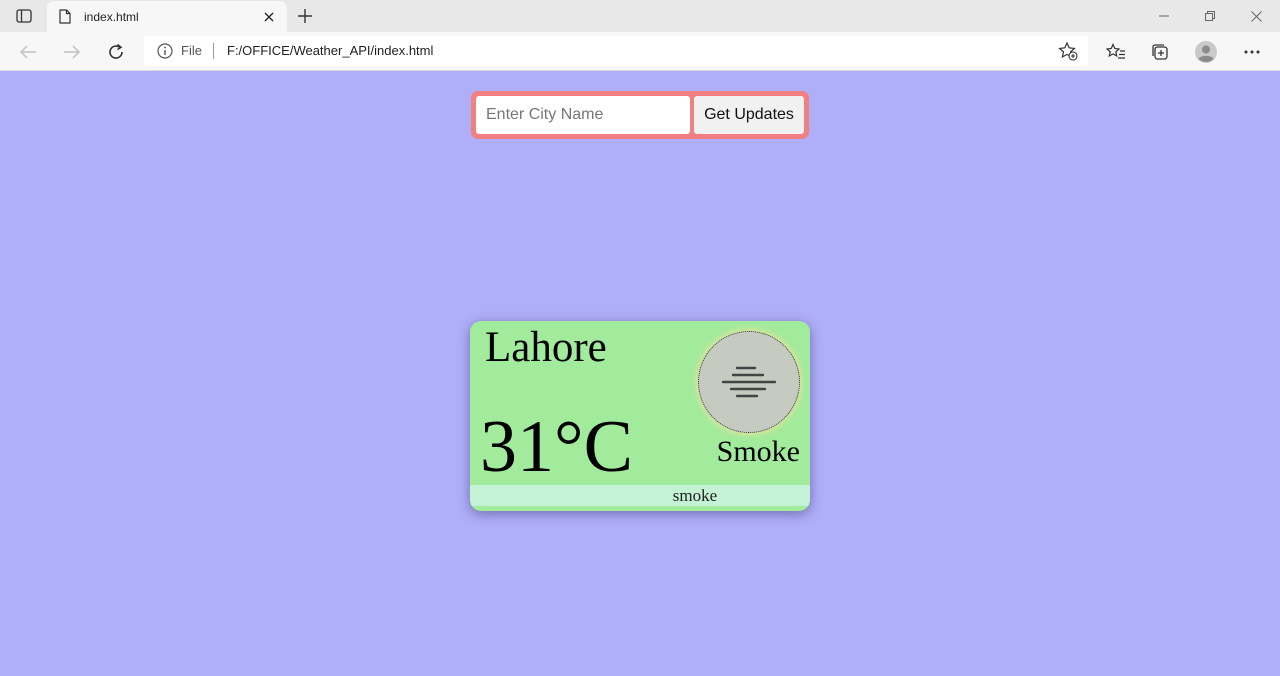 This screenshot has width=1280, height=676. I want to click on address-bar: File F:/OFFICE/Weather_API/index.html, so click(616, 51).